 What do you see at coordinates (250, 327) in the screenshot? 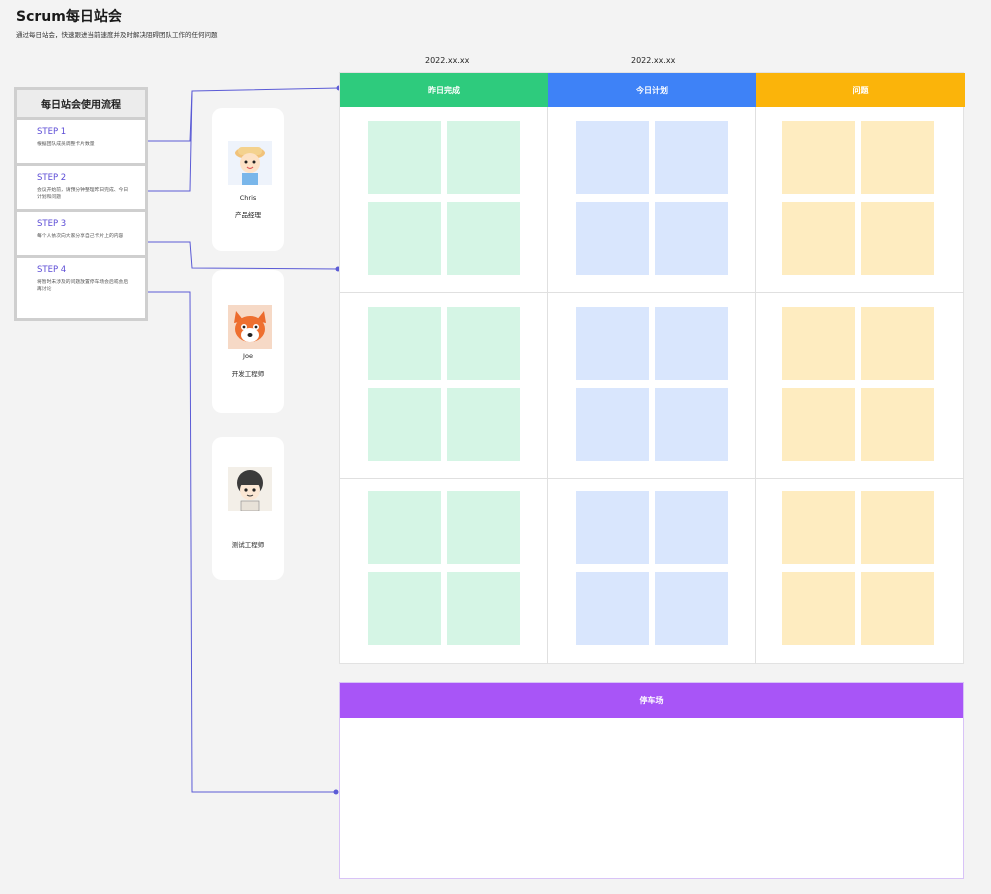
I see `red-fox-avatar-icon` at bounding box center [250, 327].